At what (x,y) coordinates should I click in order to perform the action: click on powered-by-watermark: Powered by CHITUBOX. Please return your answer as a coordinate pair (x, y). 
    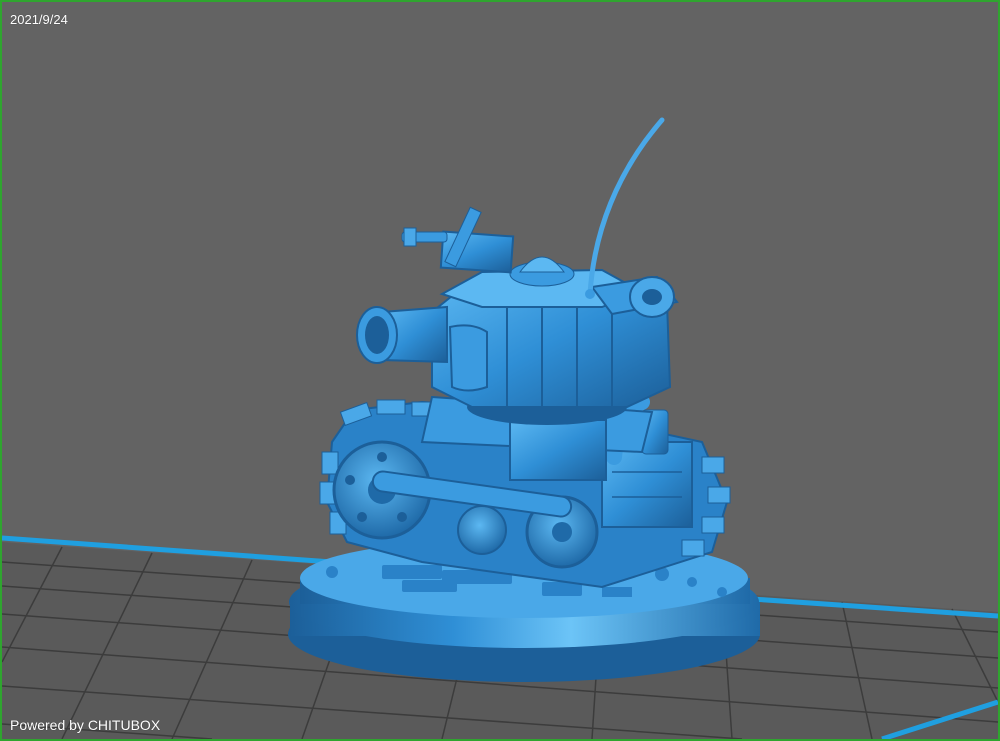
    Looking at the image, I should click on (85, 725).